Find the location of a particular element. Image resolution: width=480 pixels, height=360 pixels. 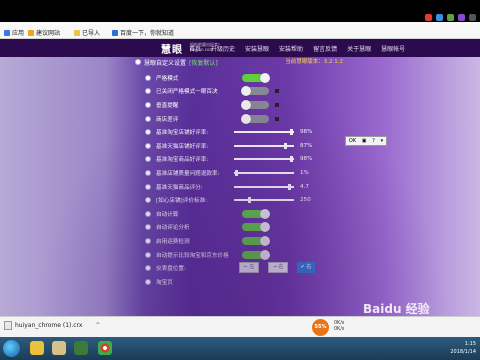

bookmark-label: 百度一下，你就知道 is located at coordinates (147, 33).